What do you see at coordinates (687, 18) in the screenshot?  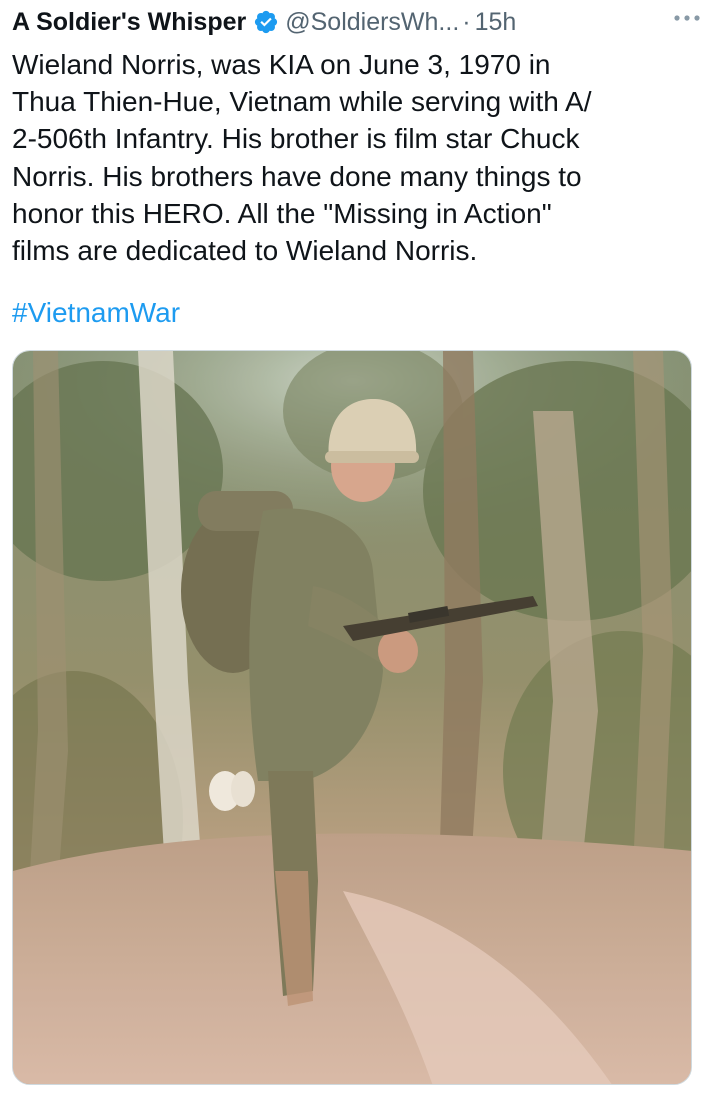 I see `more-dots-icon` at bounding box center [687, 18].